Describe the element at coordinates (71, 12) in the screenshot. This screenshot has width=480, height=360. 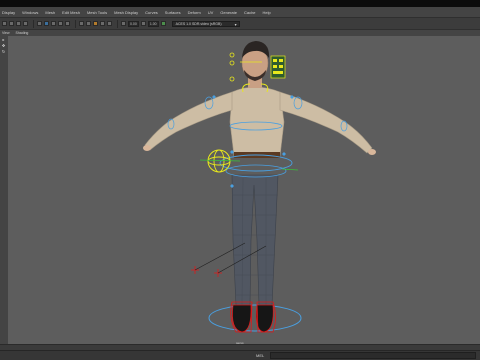
I see `menu-edit-mesh: Edit Mesh` at that location.